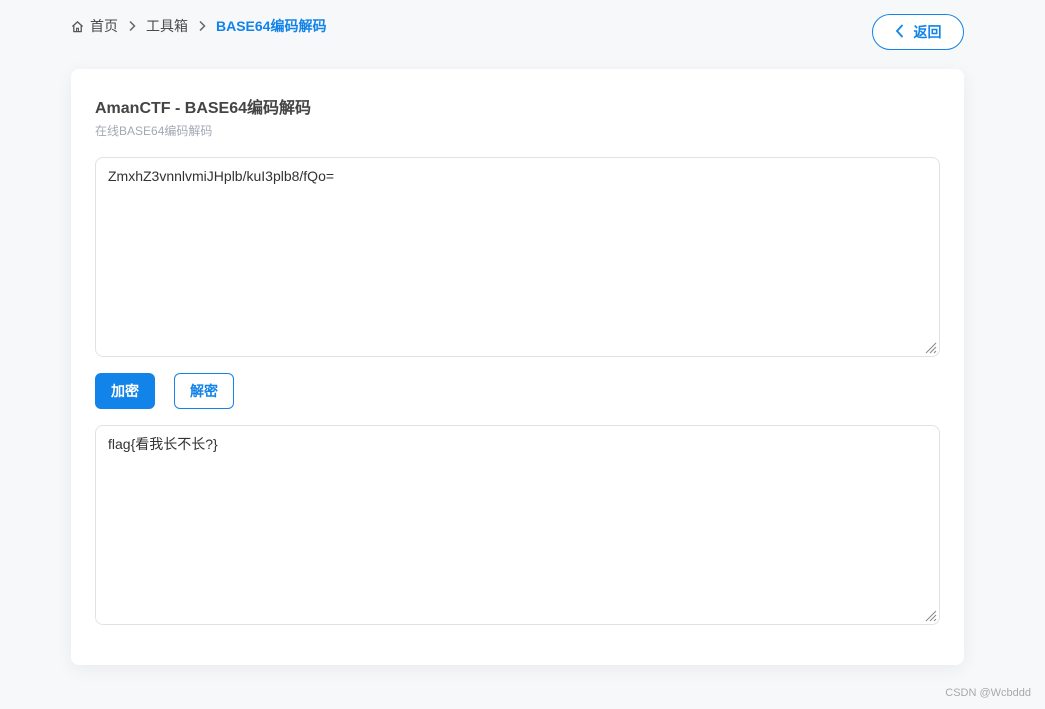  I want to click on breadcrumb-current-label: BASE64编码解码, so click(271, 26).